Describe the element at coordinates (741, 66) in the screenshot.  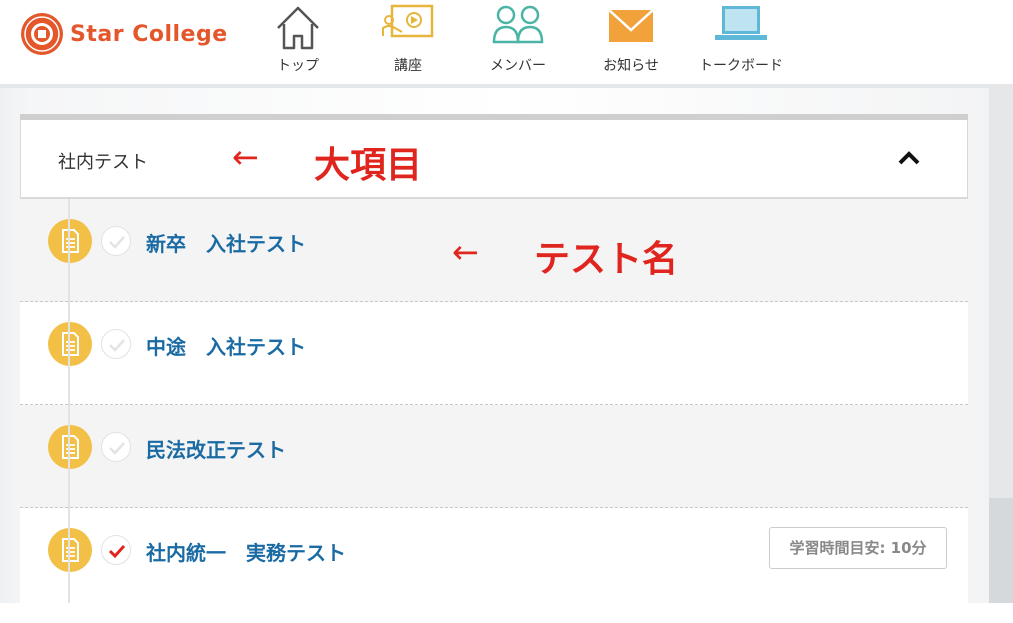
I see `nav-label: トークボード` at that location.